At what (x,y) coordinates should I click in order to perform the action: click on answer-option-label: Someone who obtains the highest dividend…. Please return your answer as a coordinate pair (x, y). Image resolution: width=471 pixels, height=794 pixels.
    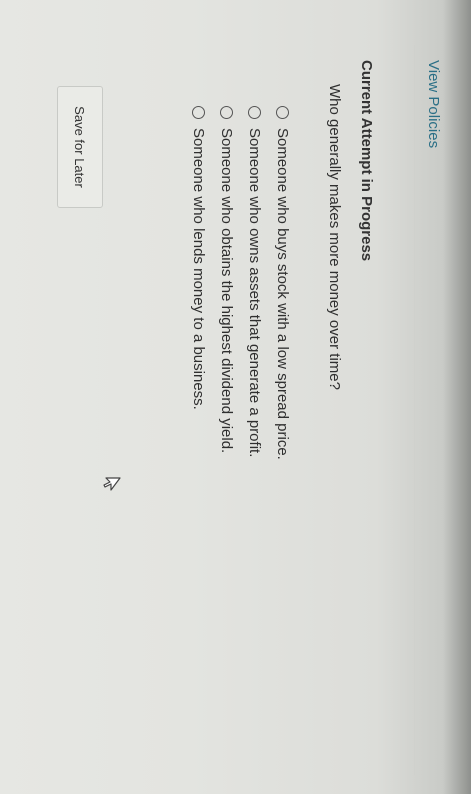
    Looking at the image, I should click on (227, 291).